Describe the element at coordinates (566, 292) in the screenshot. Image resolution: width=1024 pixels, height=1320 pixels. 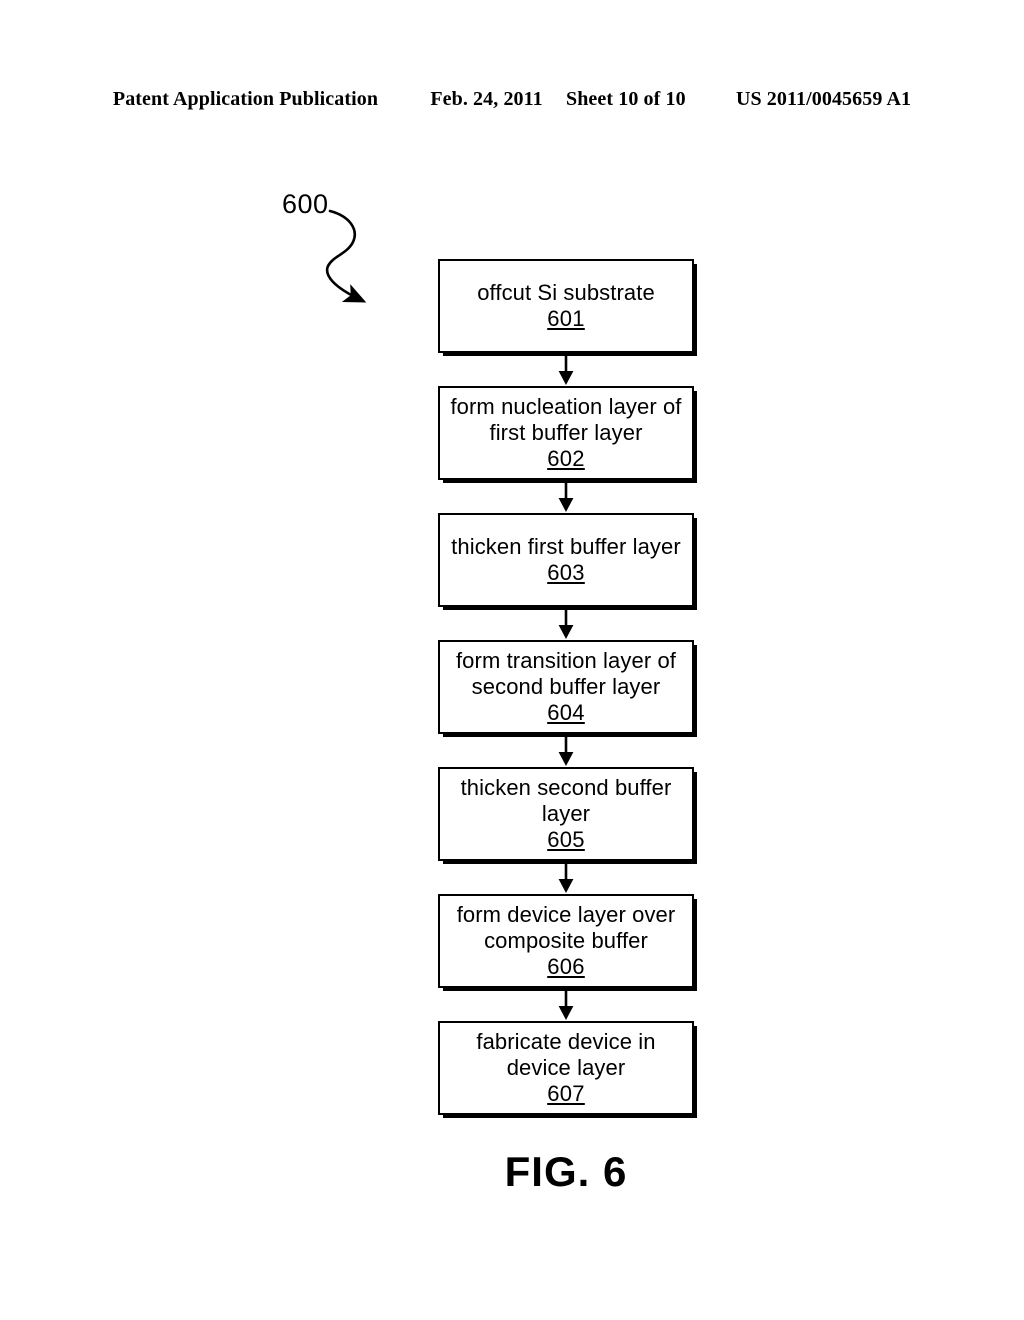
I see `process-step-label: offcut Si substrate` at that location.